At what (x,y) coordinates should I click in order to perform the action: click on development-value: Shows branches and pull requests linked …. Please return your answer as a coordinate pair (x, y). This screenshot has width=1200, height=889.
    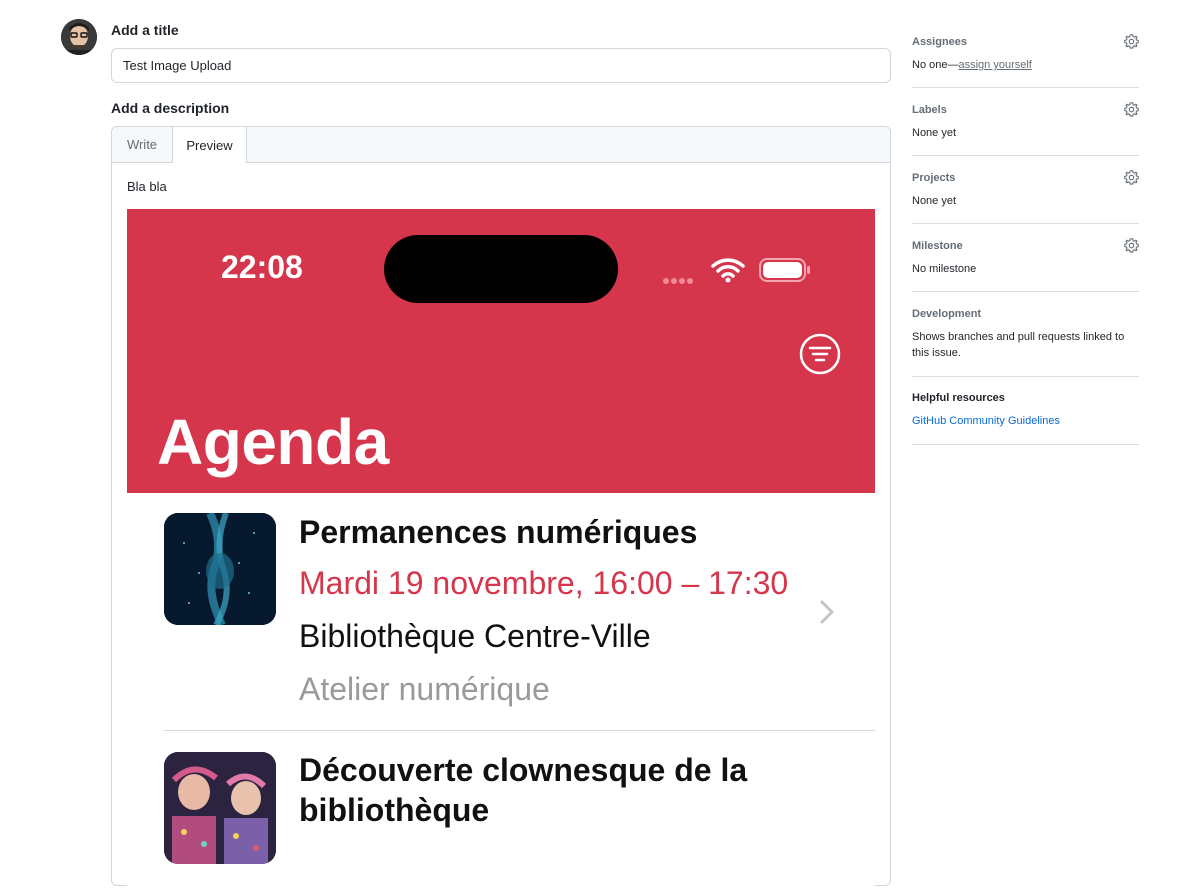
    Looking at the image, I should click on (1018, 345).